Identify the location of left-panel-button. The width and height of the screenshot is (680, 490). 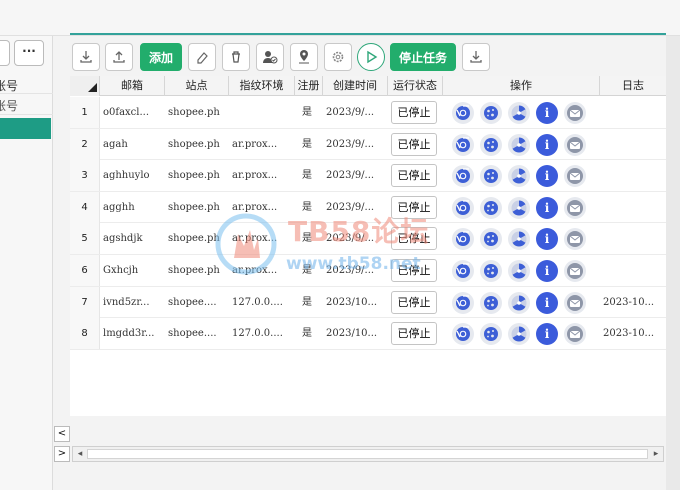
(5, 53).